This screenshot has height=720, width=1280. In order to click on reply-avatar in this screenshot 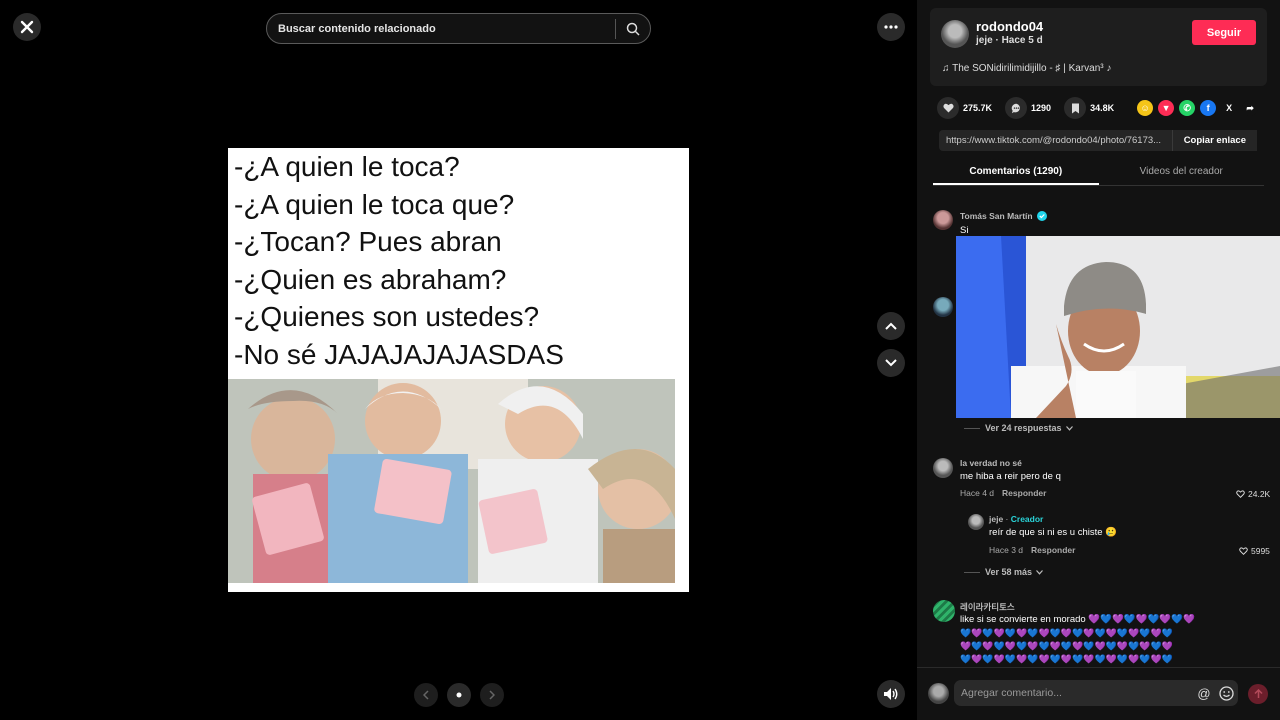, I will do `click(976, 522)`.